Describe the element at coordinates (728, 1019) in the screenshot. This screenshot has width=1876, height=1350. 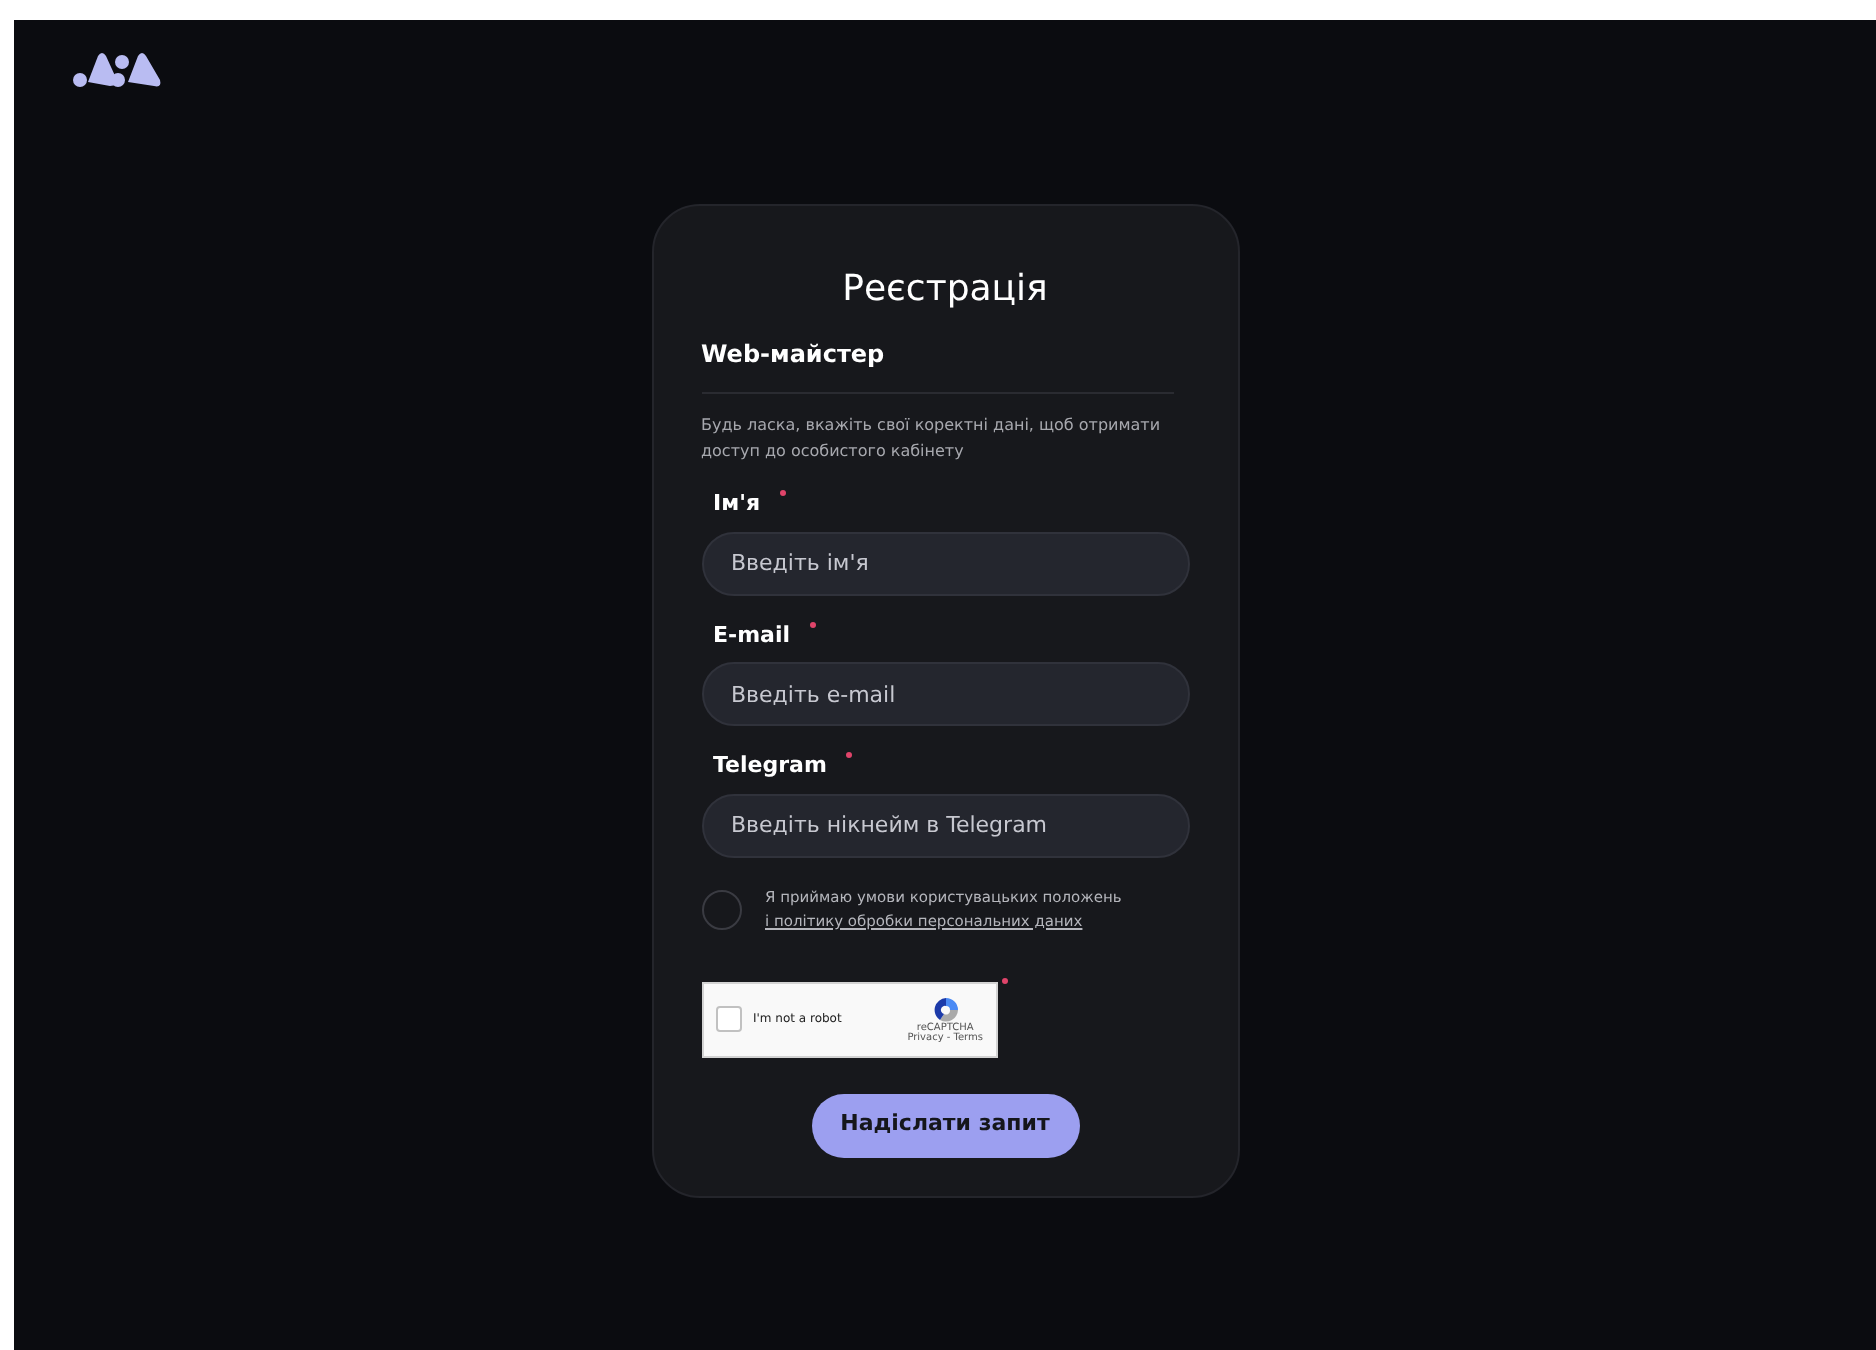
I see `captcha-checkbox` at that location.